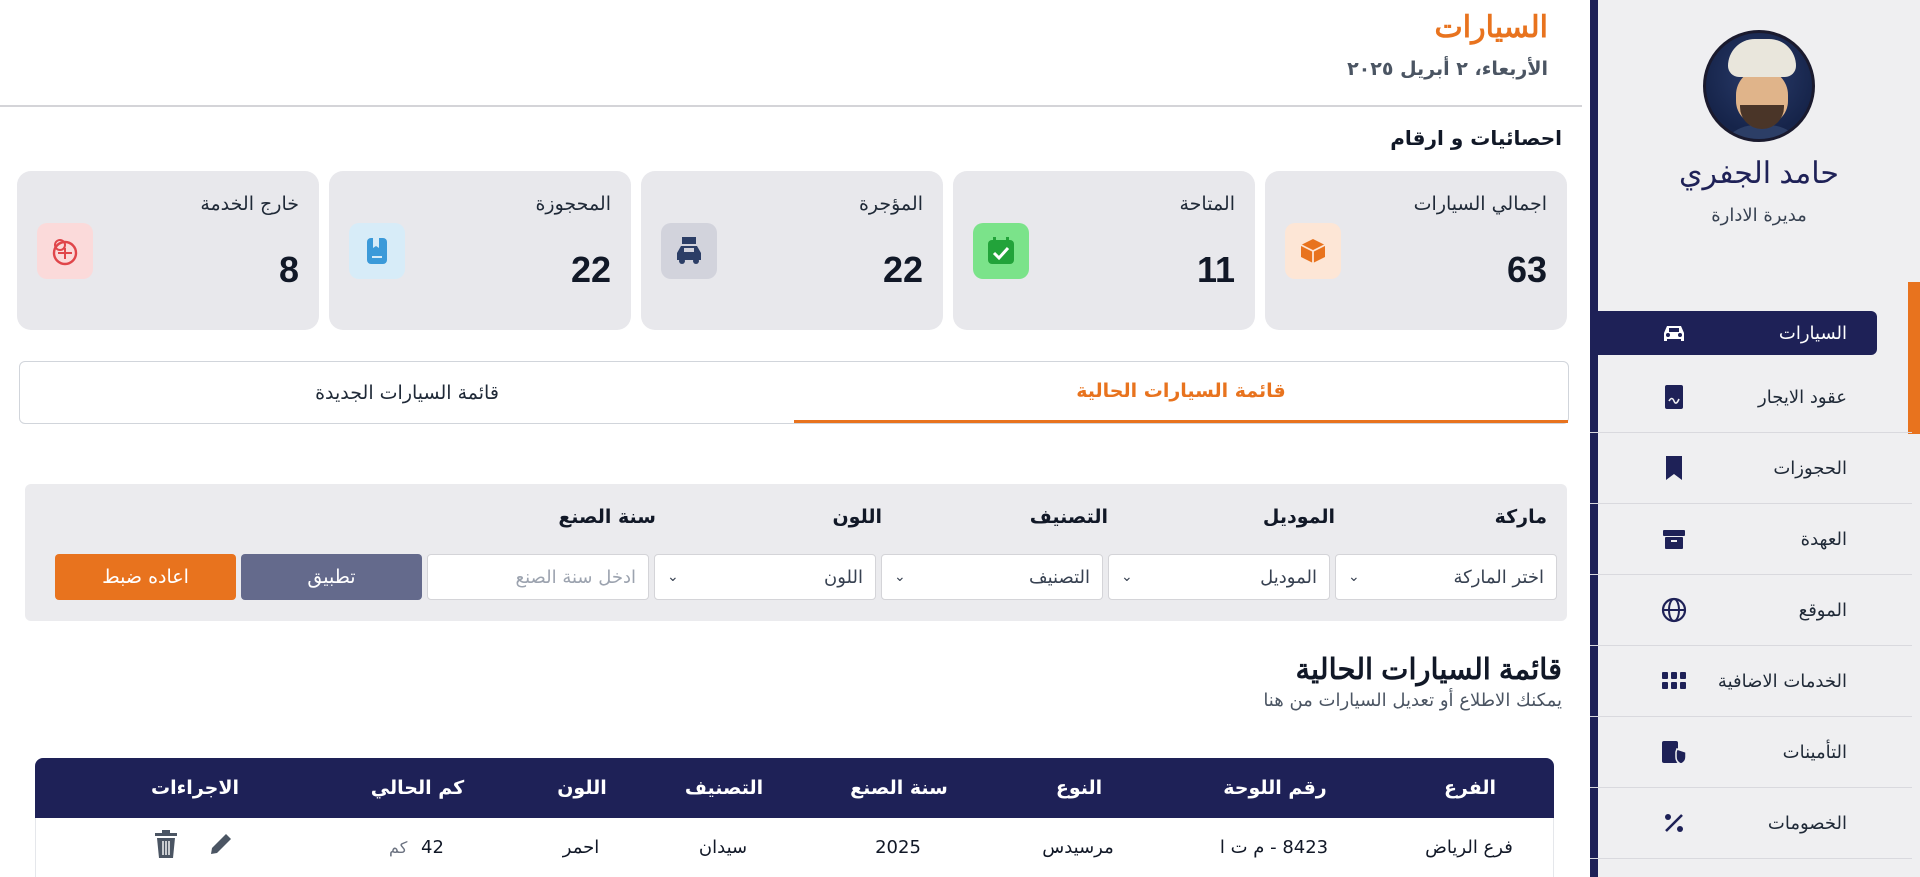  What do you see at coordinates (581, 847) in the screenshot?
I see `cell-color: احمر` at bounding box center [581, 847].